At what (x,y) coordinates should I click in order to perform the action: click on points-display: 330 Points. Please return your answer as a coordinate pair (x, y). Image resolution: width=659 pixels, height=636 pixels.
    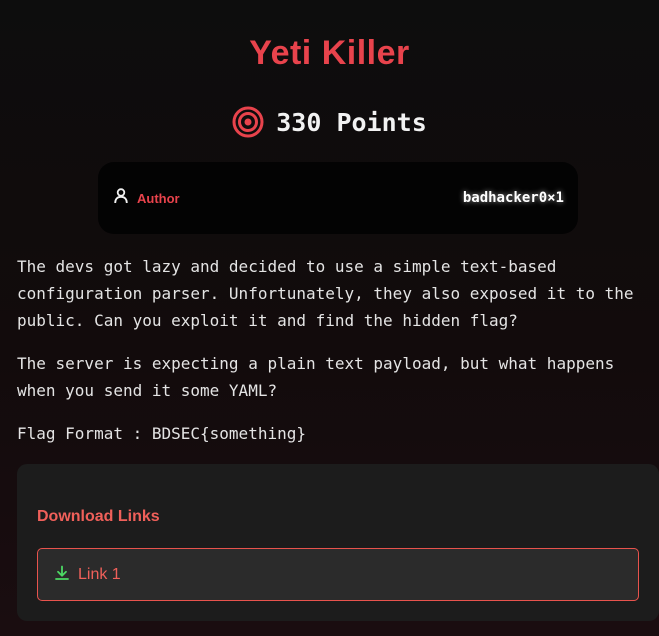
    Looking at the image, I should click on (329, 122).